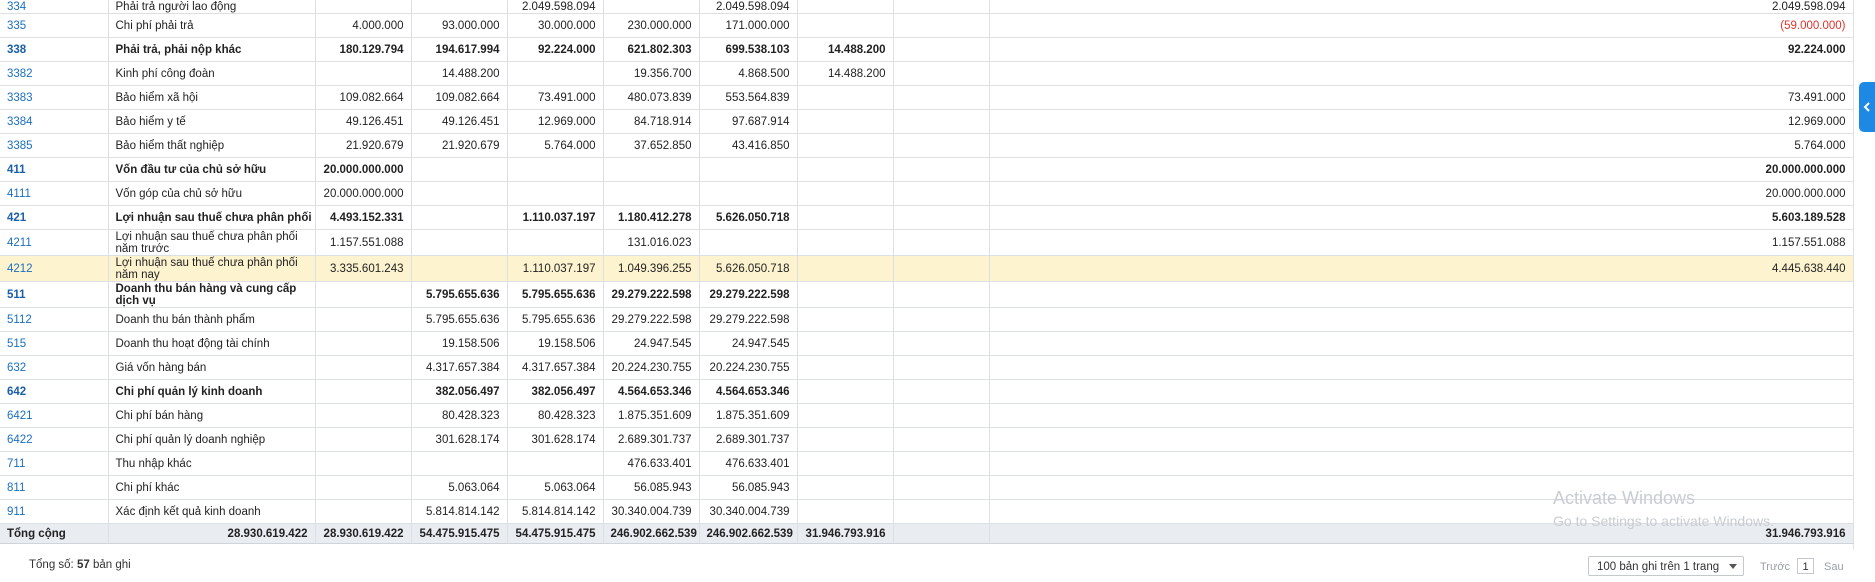 This screenshot has height=582, width=1875. Describe the element at coordinates (651, 242) in the screenshot. I see `amount-cell: 131.016.023` at that location.